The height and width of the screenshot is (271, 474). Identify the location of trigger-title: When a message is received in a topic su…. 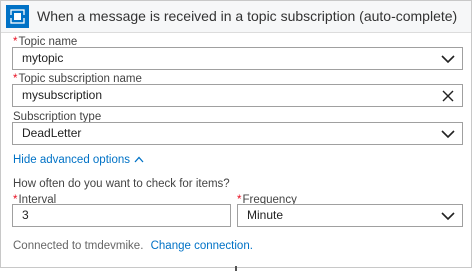
(247, 16).